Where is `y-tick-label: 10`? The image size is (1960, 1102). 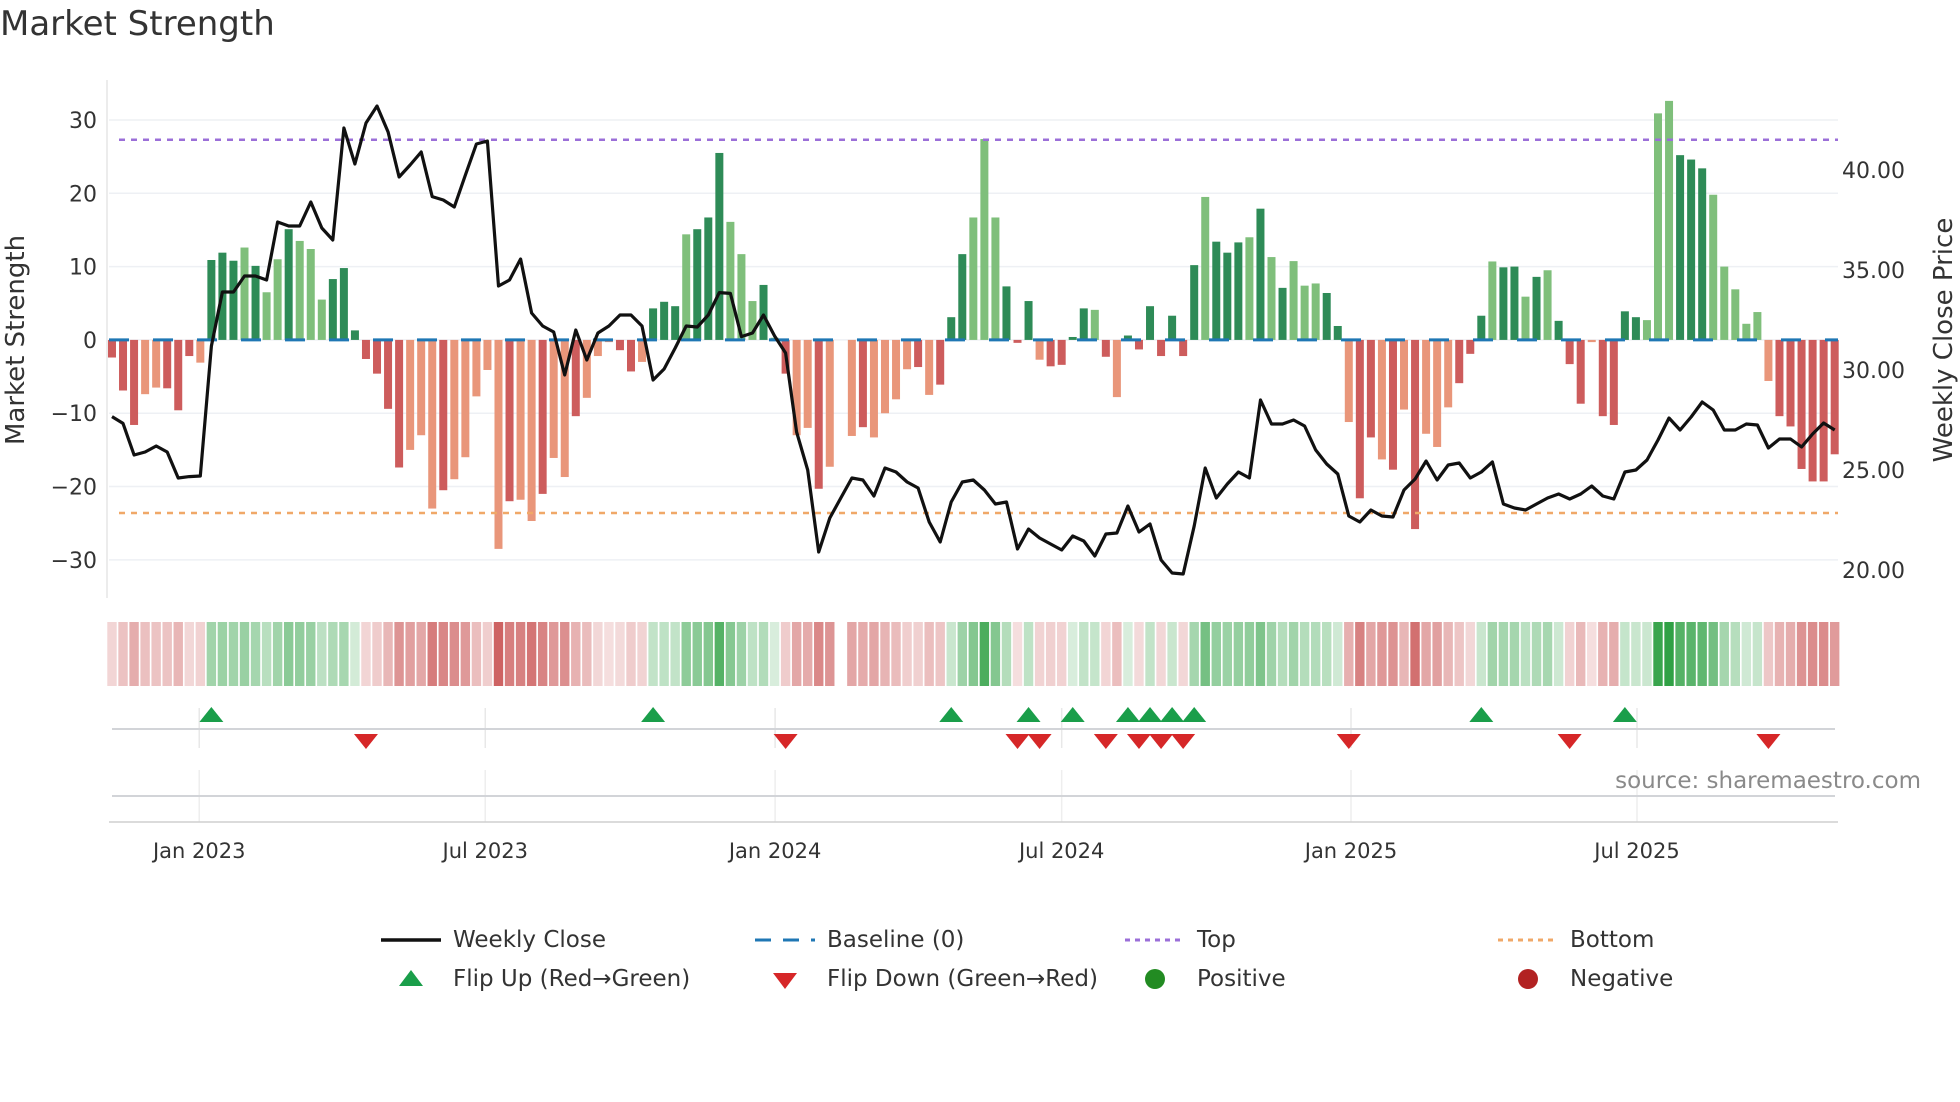 y-tick-label: 10 is located at coordinates (83, 268).